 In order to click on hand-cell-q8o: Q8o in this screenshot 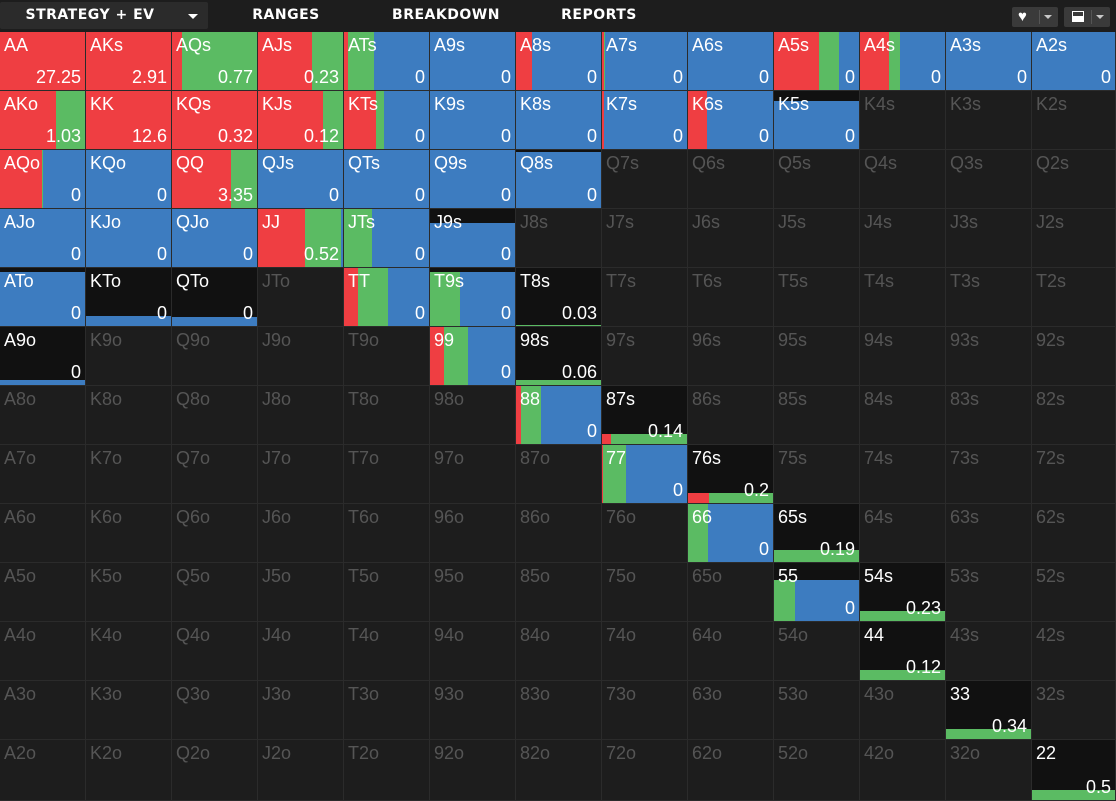, I will do `click(215, 415)`.